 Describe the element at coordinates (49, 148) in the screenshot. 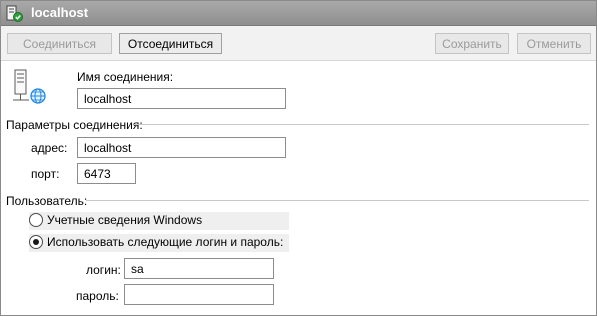

I see `address-label: адрес:` at that location.